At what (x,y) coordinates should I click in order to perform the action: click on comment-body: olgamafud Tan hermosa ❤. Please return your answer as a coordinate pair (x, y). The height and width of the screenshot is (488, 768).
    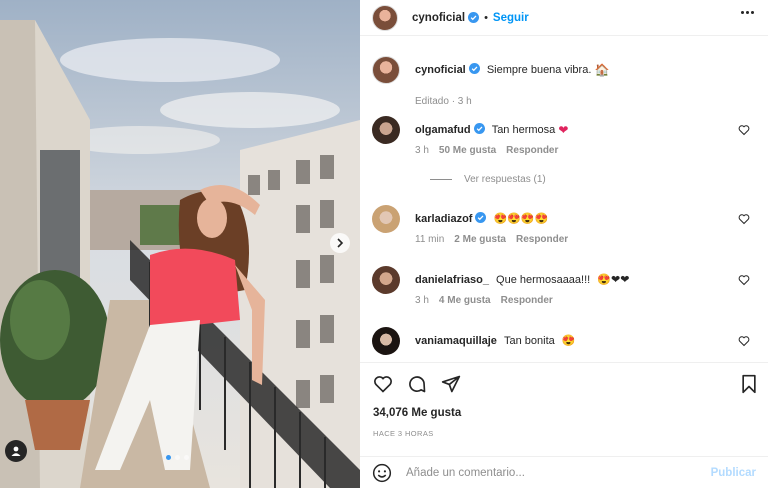
    Looking at the image, I should click on (575, 130).